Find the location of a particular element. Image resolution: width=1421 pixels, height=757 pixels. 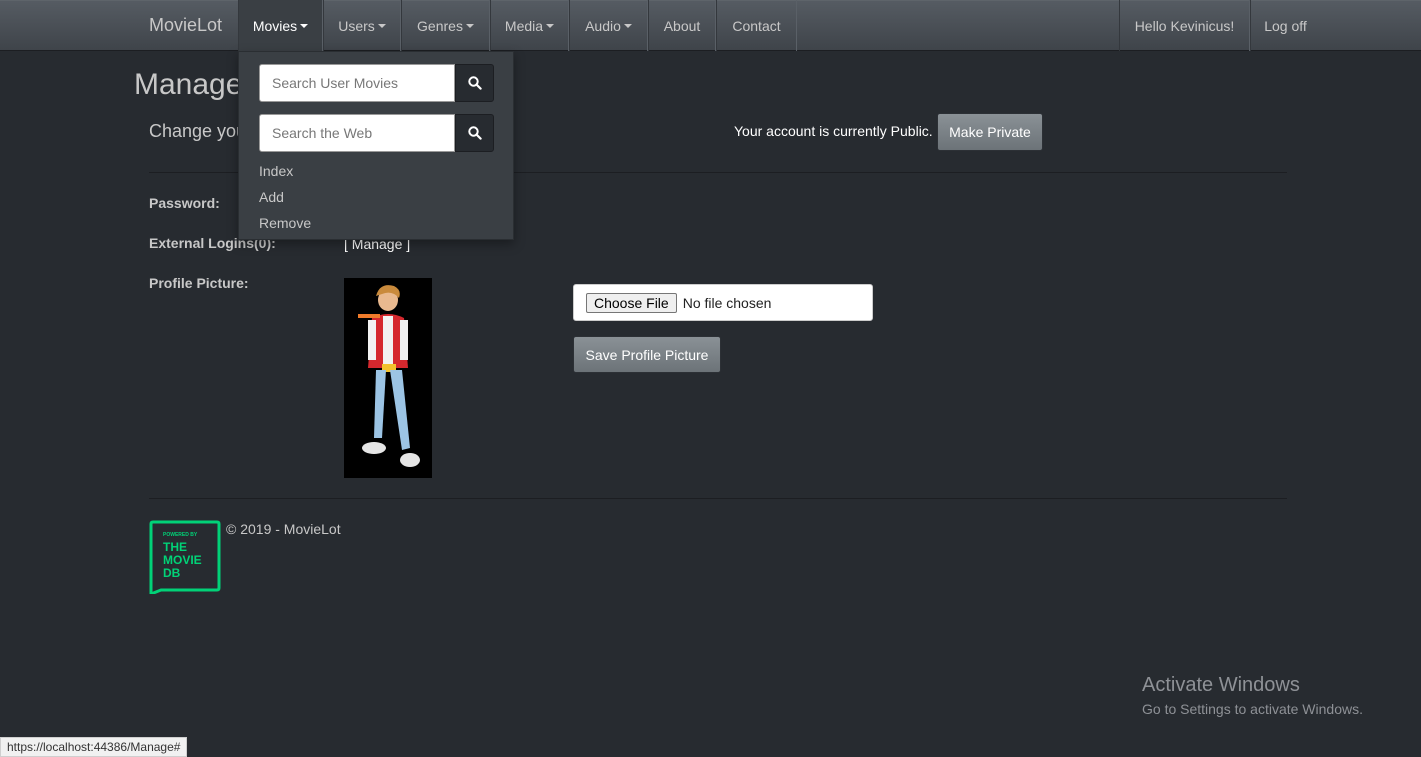

file-status-text: No file chosen is located at coordinates (727, 302).